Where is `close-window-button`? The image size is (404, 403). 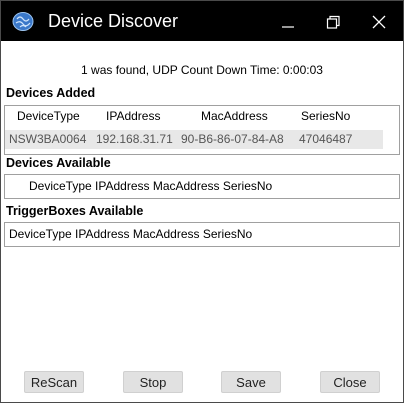 close-window-button is located at coordinates (379, 21).